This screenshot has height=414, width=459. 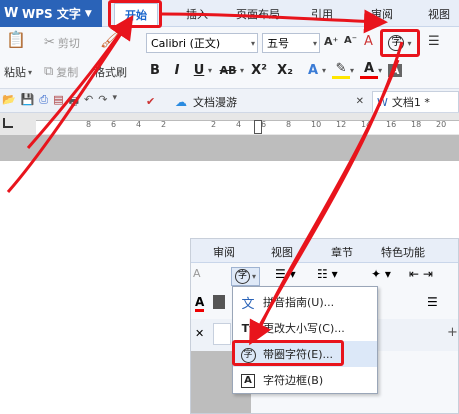 I want to click on indent-icon: ⇤ ⇥, so click(x=421, y=274).